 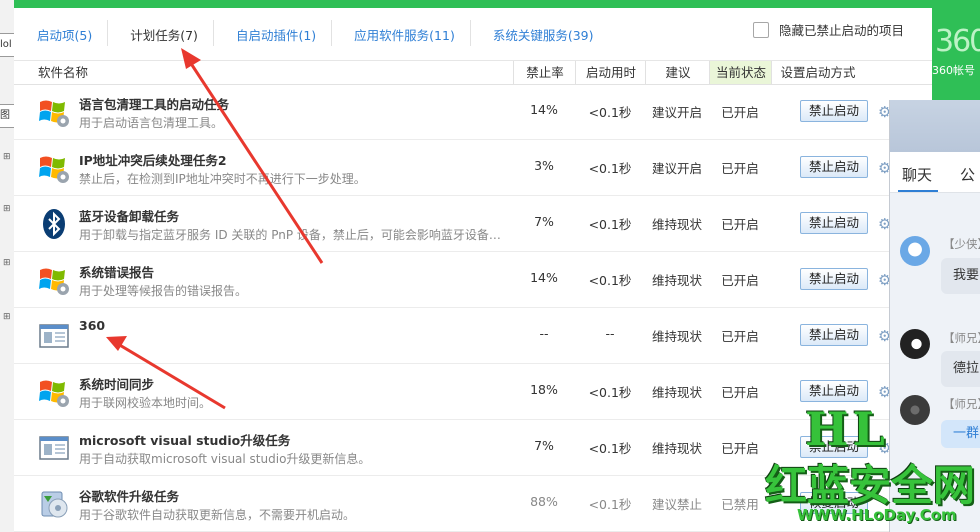 What do you see at coordinates (154, 104) in the screenshot?
I see `task-name: 语言包清理工具的启动任务` at bounding box center [154, 104].